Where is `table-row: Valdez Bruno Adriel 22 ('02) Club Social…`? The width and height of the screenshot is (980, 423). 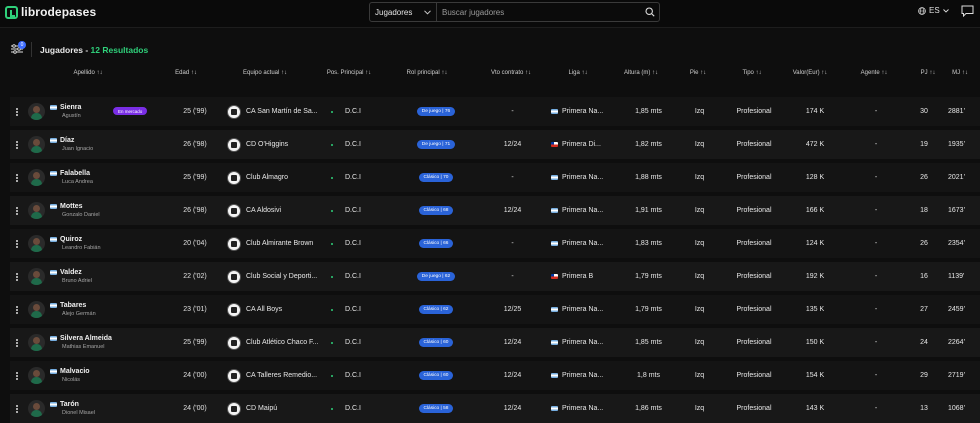 table-row: Valdez Bruno Adriel 22 ('02) Club Social… is located at coordinates (495, 276).